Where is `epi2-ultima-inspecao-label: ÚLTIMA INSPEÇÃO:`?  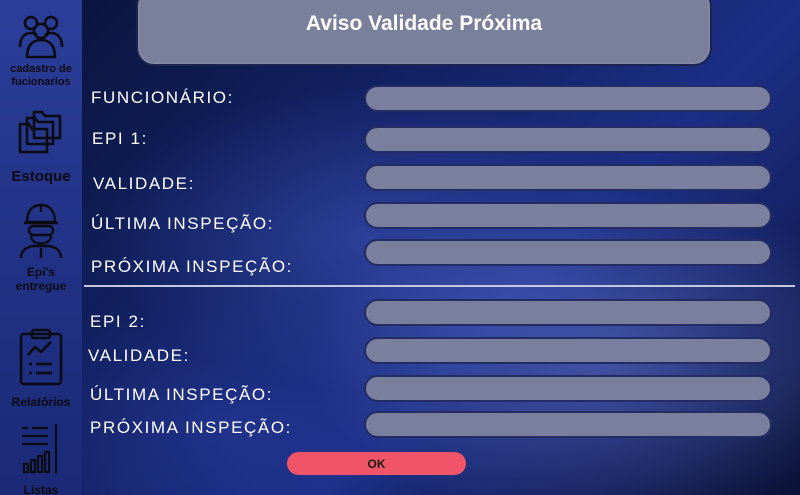
epi2-ultima-inspecao-label: ÚLTIMA INSPEÇÃO: is located at coordinates (182, 394).